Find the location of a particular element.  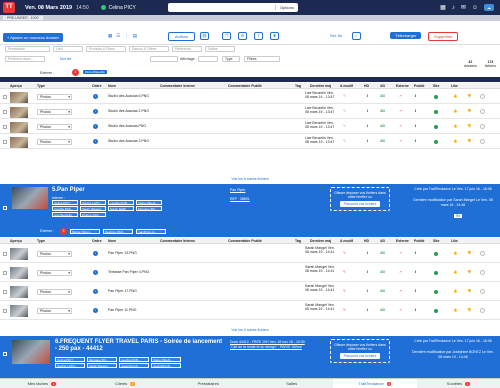

settings-icon: ⚙ is located at coordinates (242, 36).